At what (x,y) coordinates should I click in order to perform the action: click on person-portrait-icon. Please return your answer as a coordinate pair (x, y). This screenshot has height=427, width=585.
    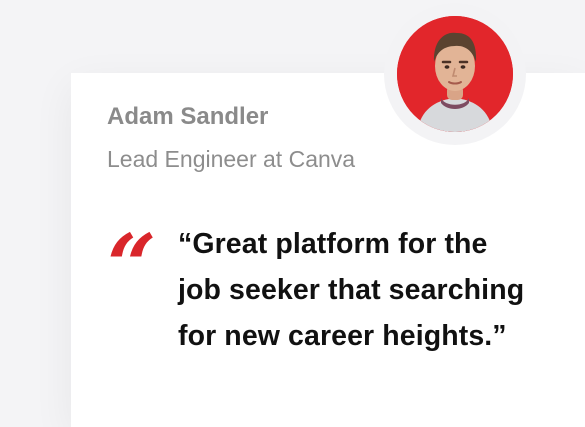
    Looking at the image, I should click on (455, 74).